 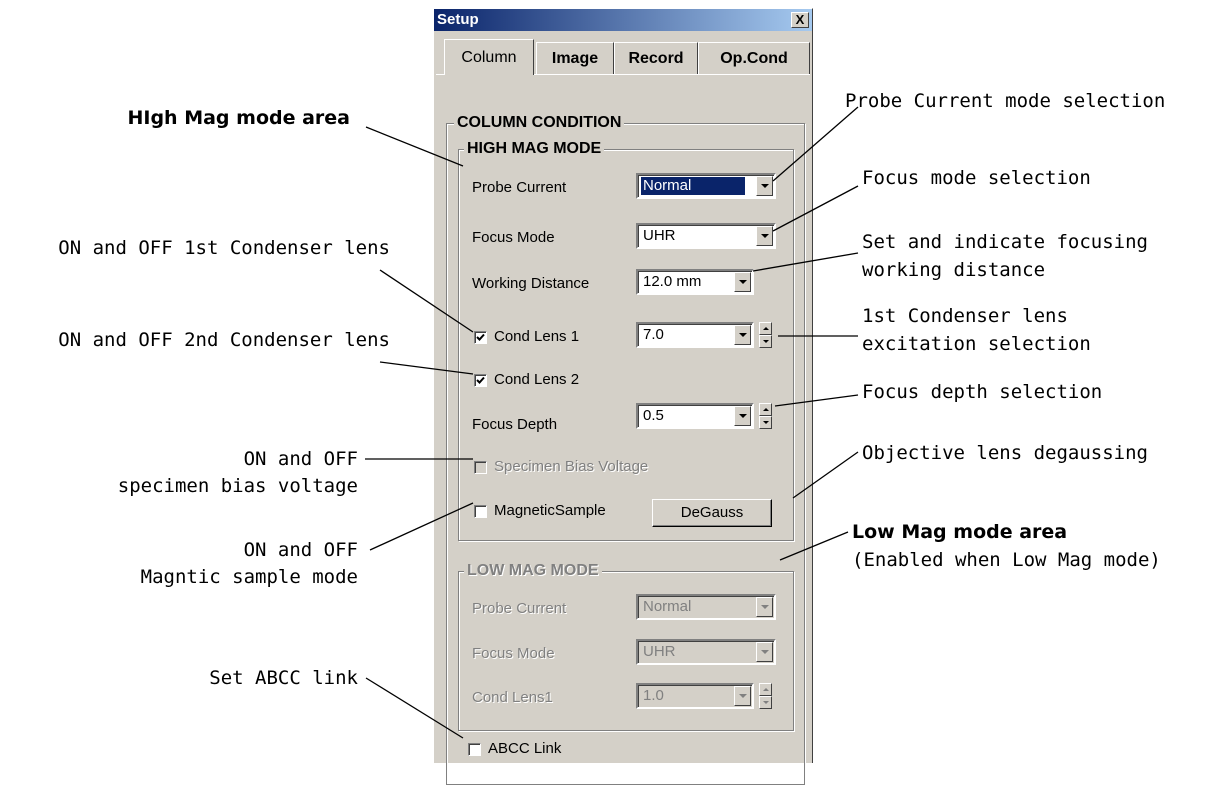 I want to click on tab-image-label: Image, so click(x=575, y=58).